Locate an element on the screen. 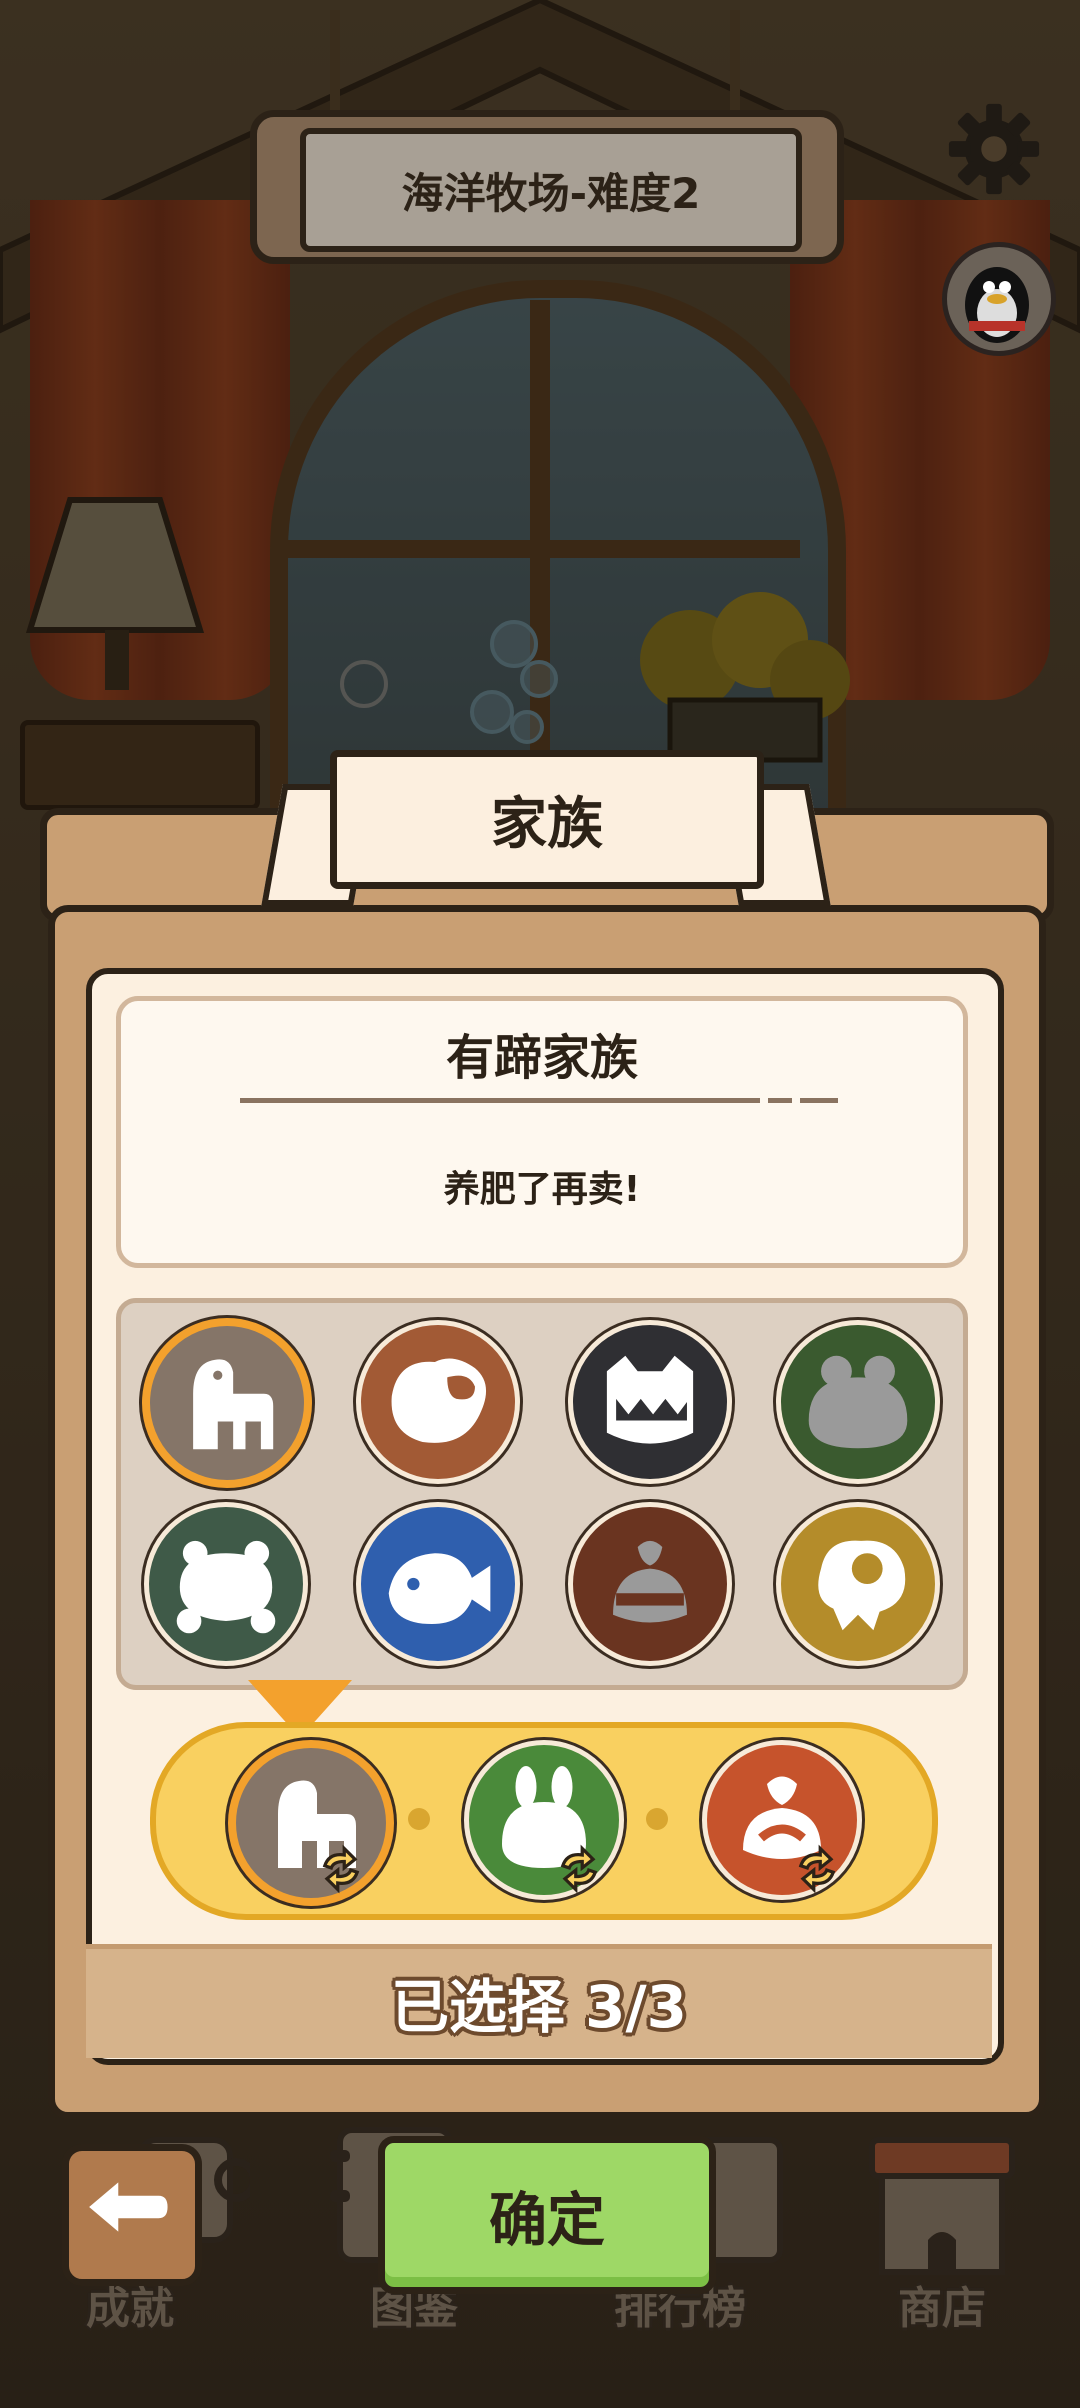 The image size is (1080, 2408). family-option-shark is located at coordinates (650, 1402).